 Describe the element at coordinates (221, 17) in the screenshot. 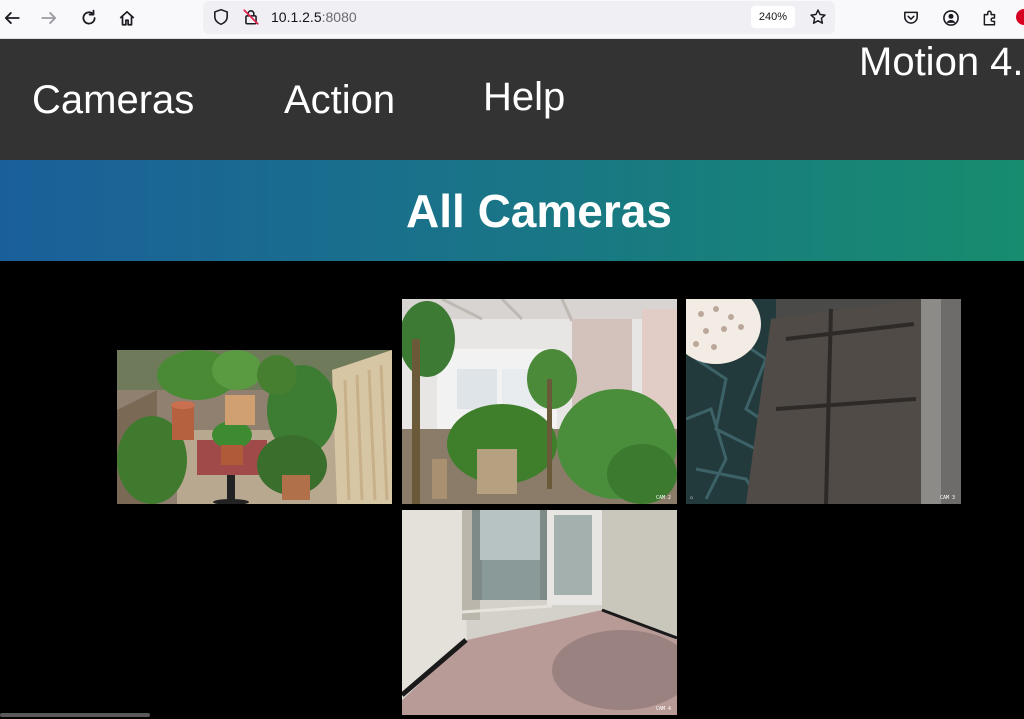

I see `shield-icon` at that location.